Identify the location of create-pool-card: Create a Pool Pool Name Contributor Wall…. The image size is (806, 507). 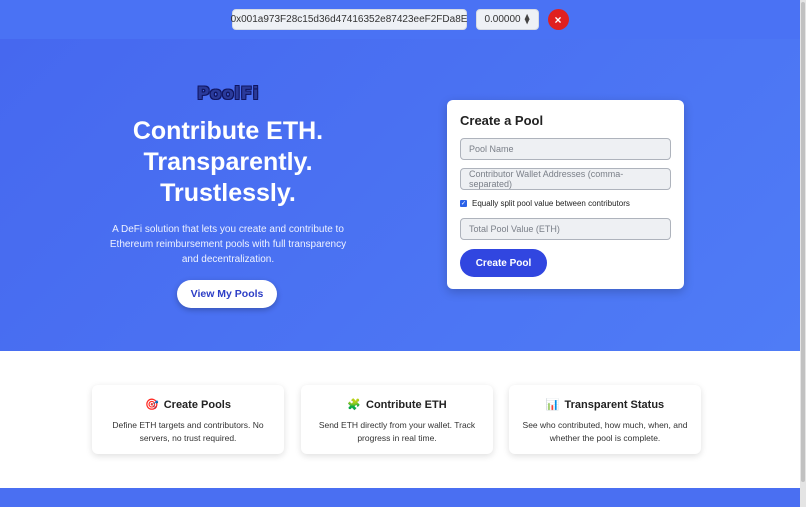
(565, 194).